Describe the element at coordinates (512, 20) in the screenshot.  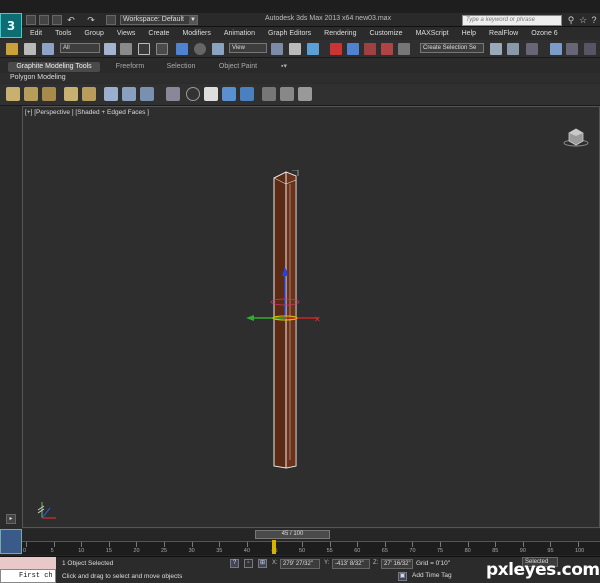
I see `search-input: Type a keyword or phrase` at that location.